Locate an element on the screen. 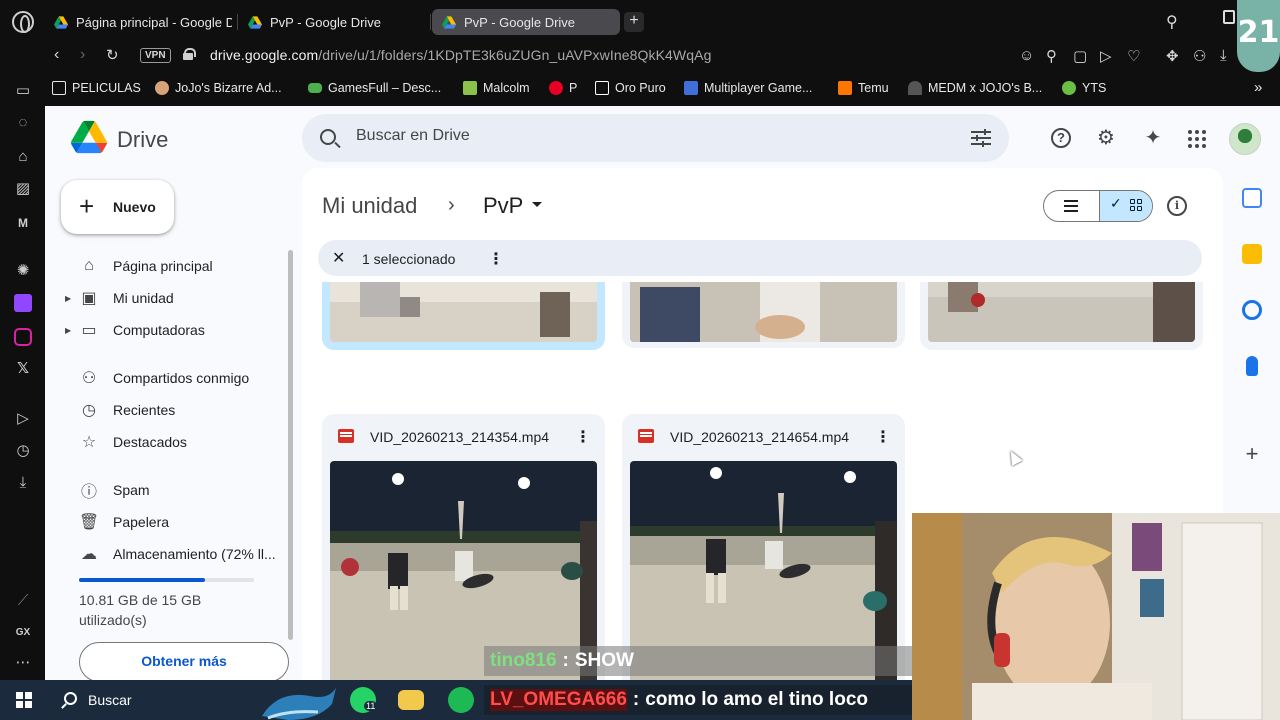 The height and width of the screenshot is (720, 1280). lock-icon is located at coordinates (189, 54).